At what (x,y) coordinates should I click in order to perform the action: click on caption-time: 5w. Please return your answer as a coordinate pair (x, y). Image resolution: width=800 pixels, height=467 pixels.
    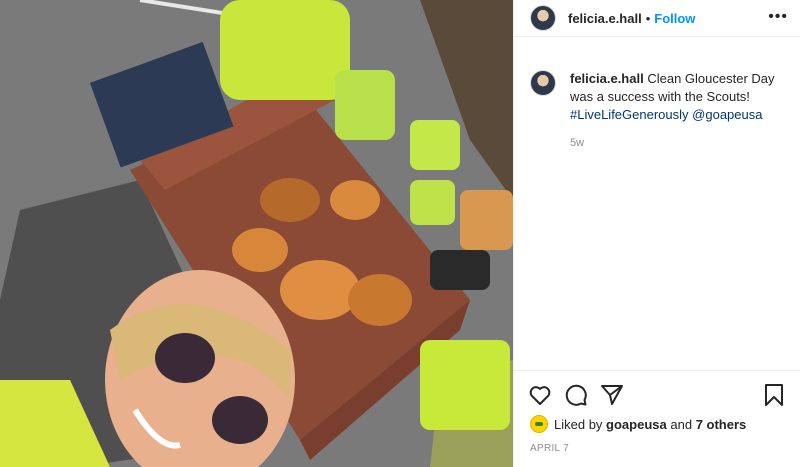
    Looking at the image, I should click on (677, 143).